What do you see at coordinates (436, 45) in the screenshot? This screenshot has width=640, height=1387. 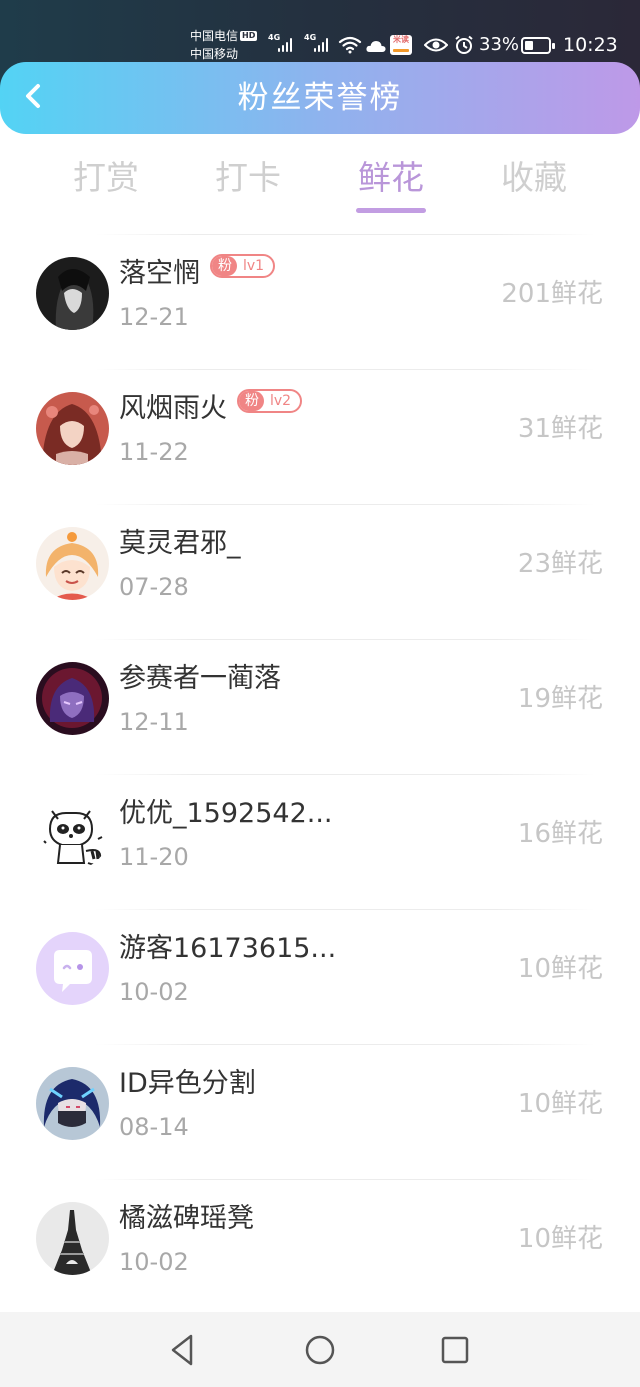 I see `eye-icon` at bounding box center [436, 45].